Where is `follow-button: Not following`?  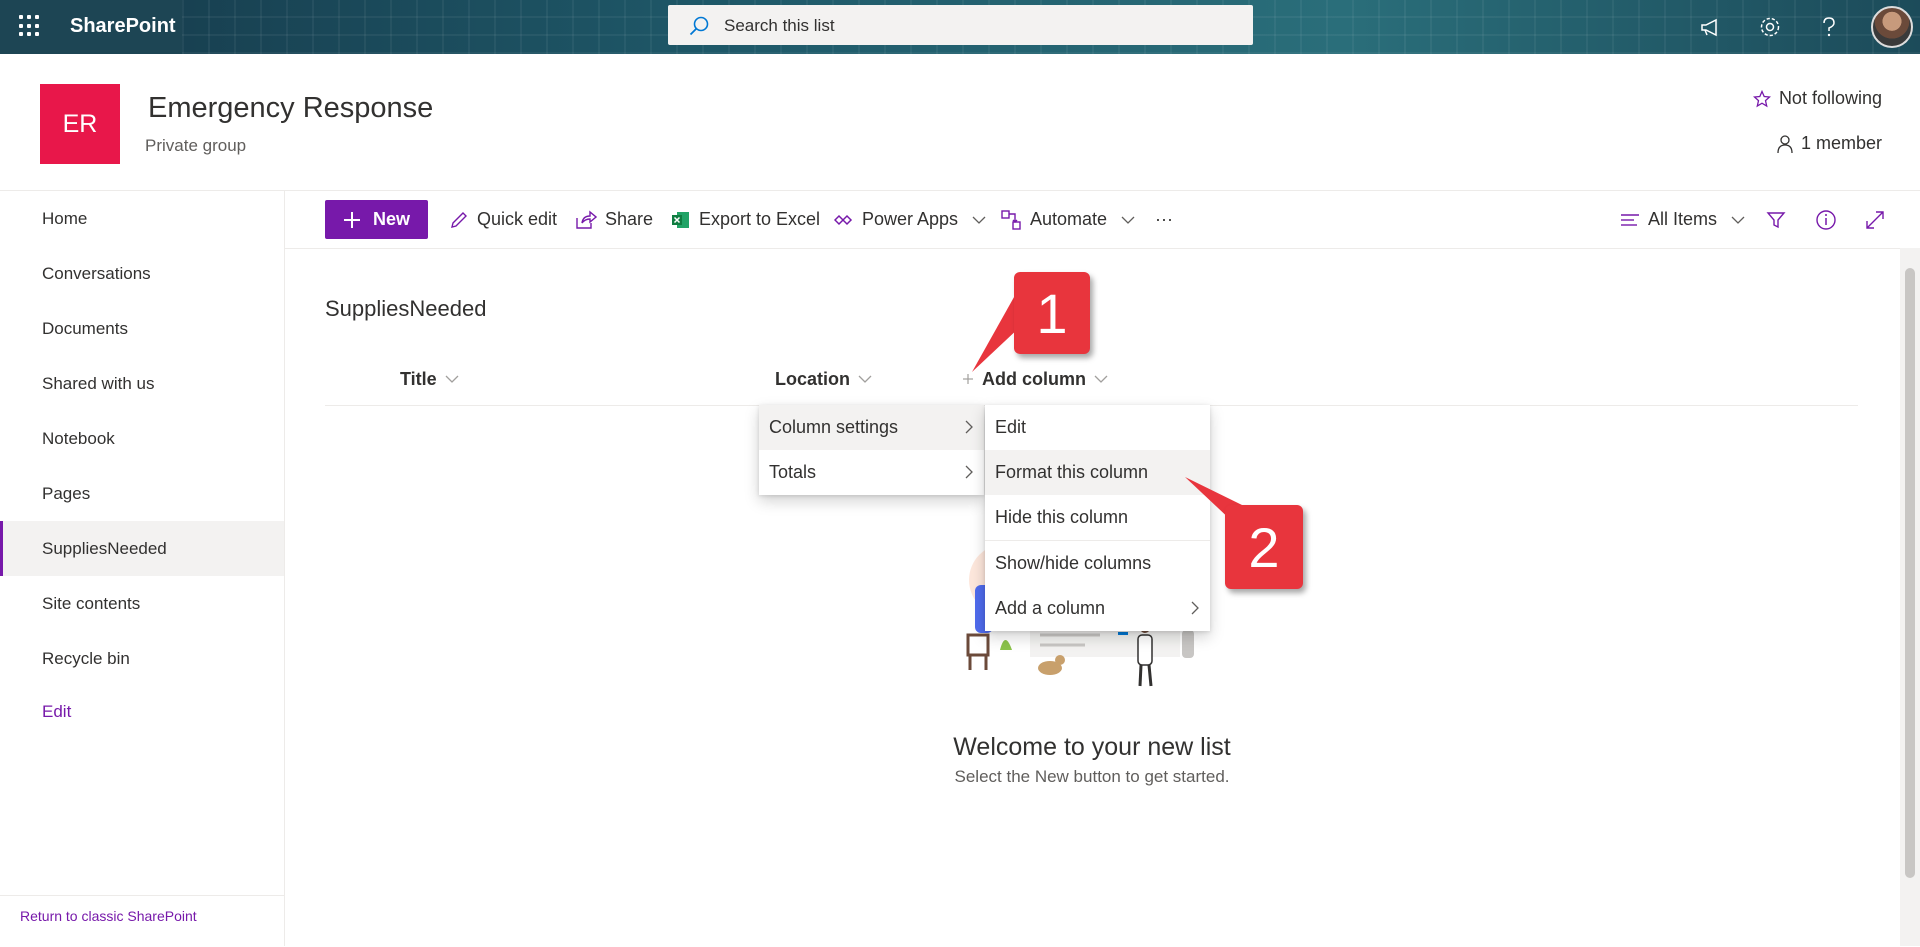 follow-button: Not following is located at coordinates (1817, 98).